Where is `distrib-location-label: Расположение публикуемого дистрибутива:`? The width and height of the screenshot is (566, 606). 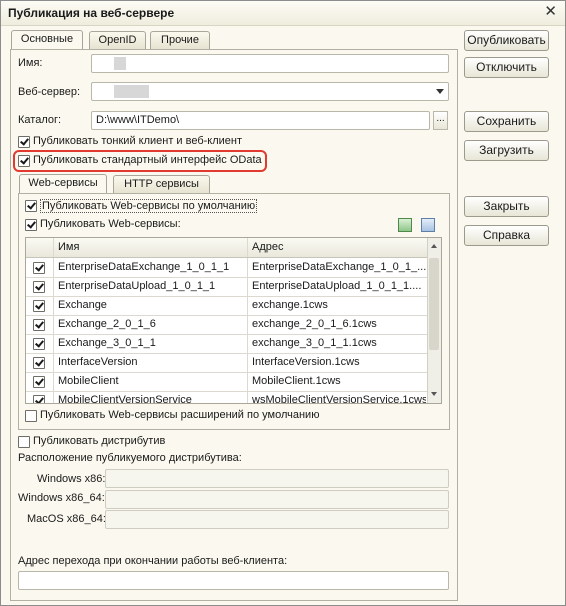
distrib-location-label: Расположение публикуемого дистрибутива: is located at coordinates (130, 458).